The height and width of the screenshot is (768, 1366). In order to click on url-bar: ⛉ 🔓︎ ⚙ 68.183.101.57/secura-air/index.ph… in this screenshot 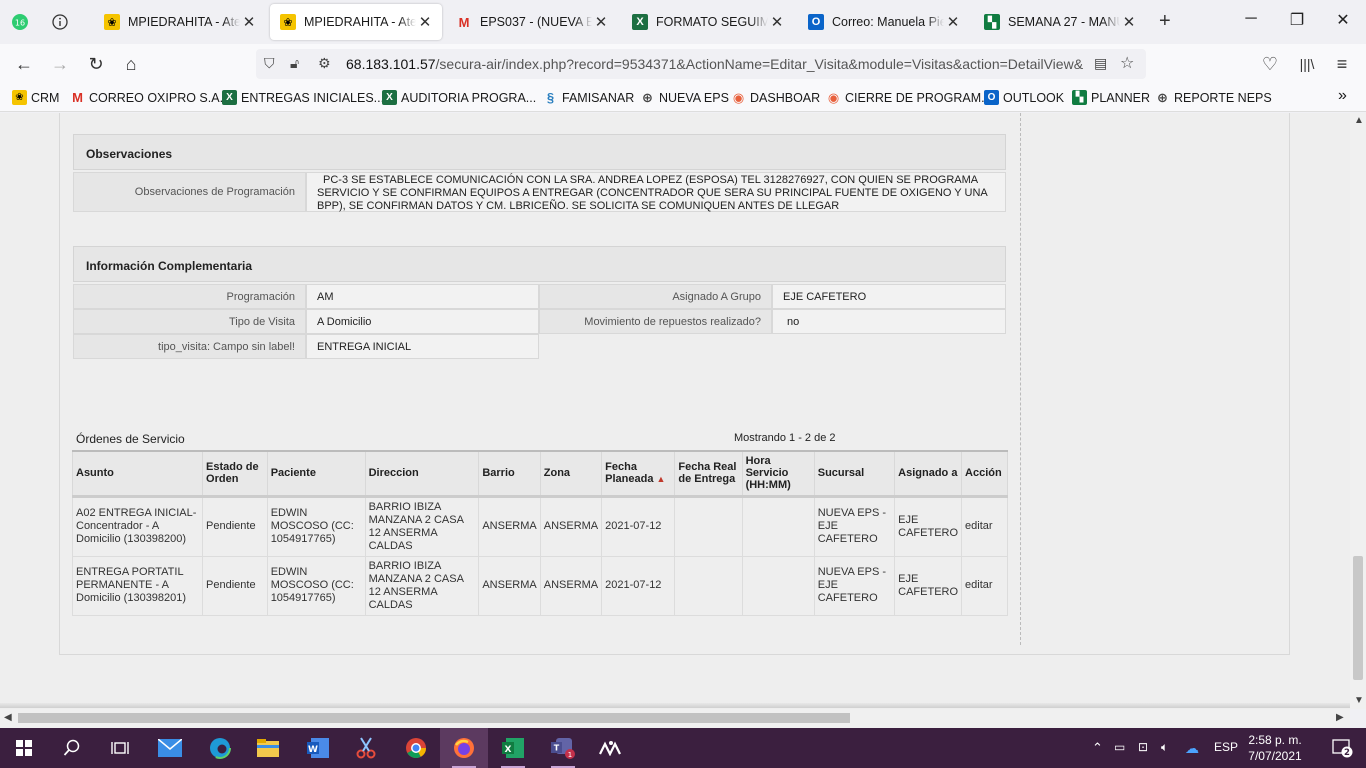, I will do `click(701, 64)`.